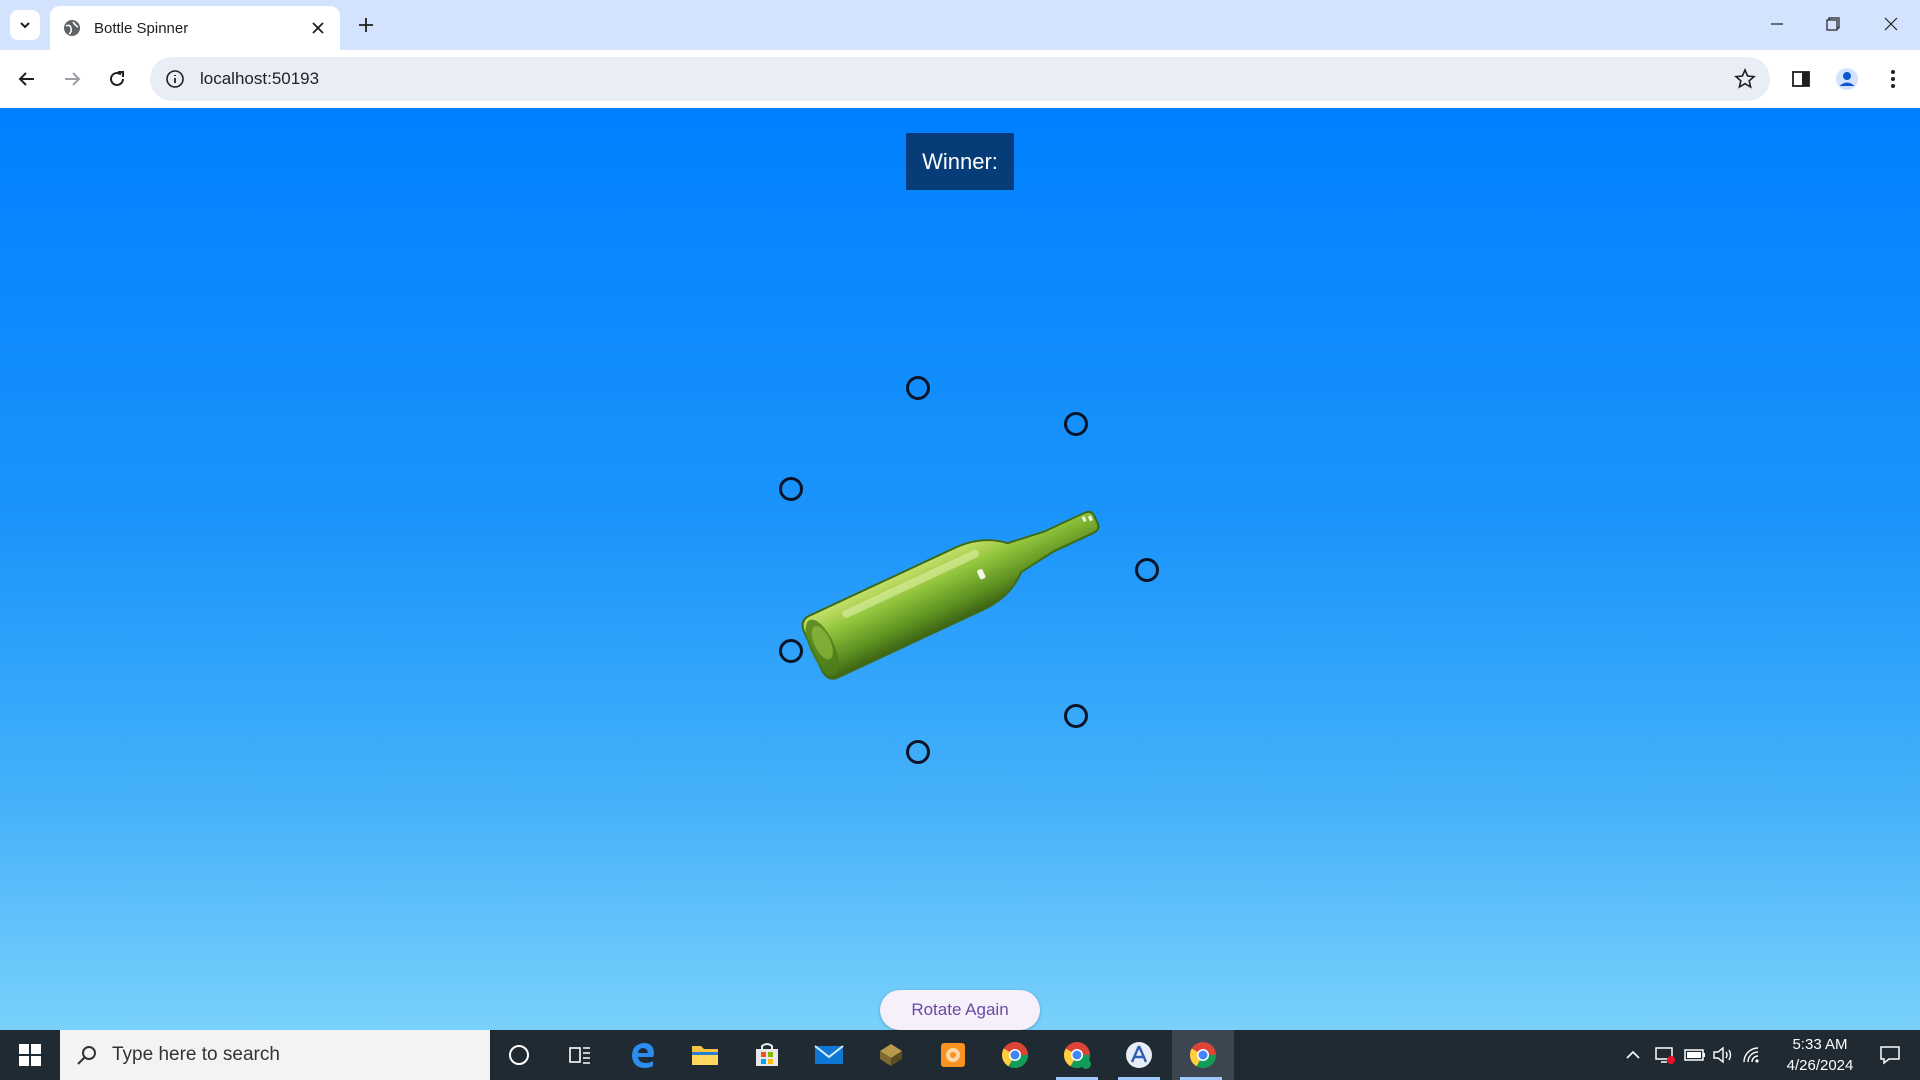 This screenshot has width=1920, height=1080. I want to click on browser-menu-button, so click(1893, 79).